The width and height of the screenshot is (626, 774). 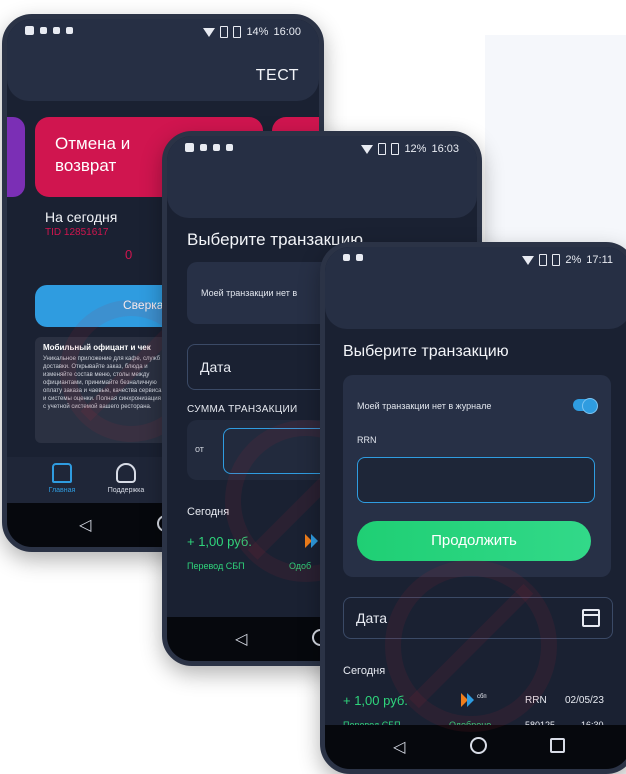 What do you see at coordinates (216, 566) in the screenshot?
I see `transaction-type: Перевод СБП` at bounding box center [216, 566].